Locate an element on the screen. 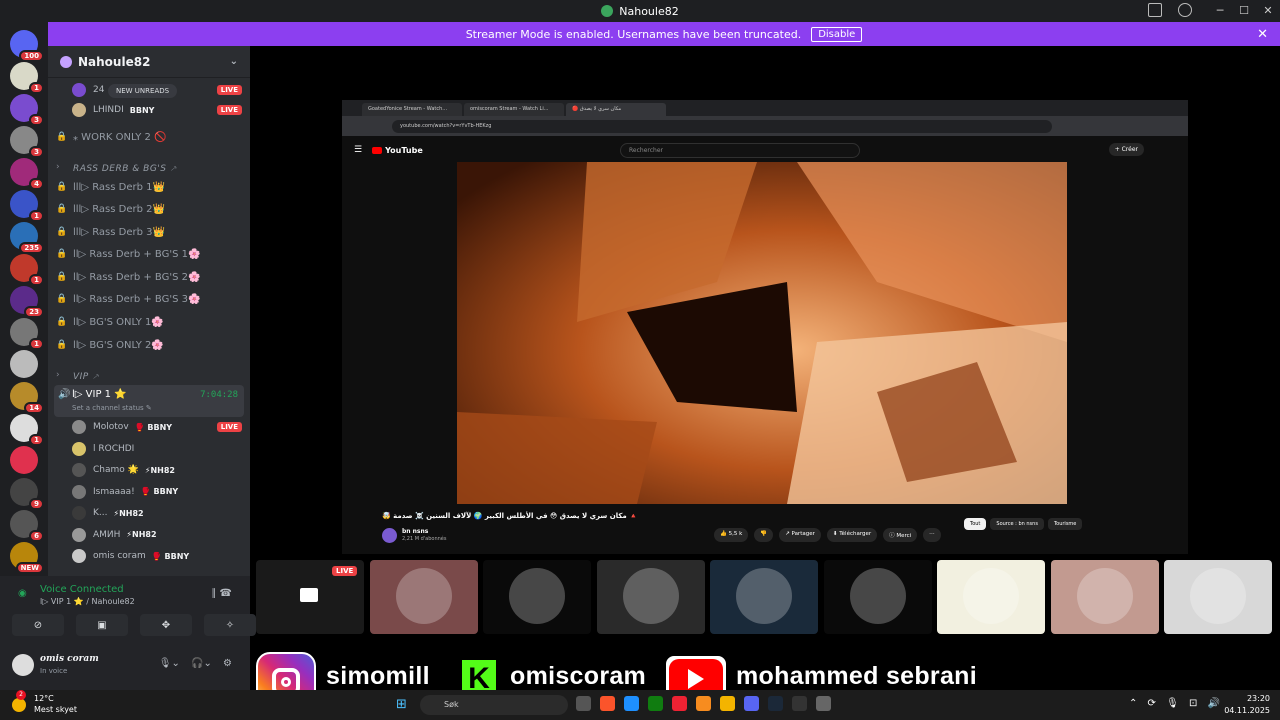  channel-item: 🔒 ll▷ BG'S ONLY 1🌸 is located at coordinates (151, 322).